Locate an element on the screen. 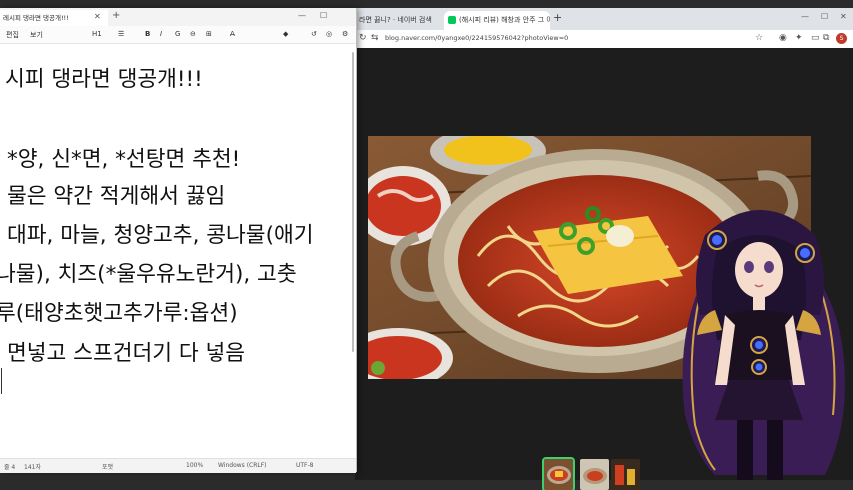 This screenshot has width=853, height=490. extension-icon: ◉ is located at coordinates (783, 38).